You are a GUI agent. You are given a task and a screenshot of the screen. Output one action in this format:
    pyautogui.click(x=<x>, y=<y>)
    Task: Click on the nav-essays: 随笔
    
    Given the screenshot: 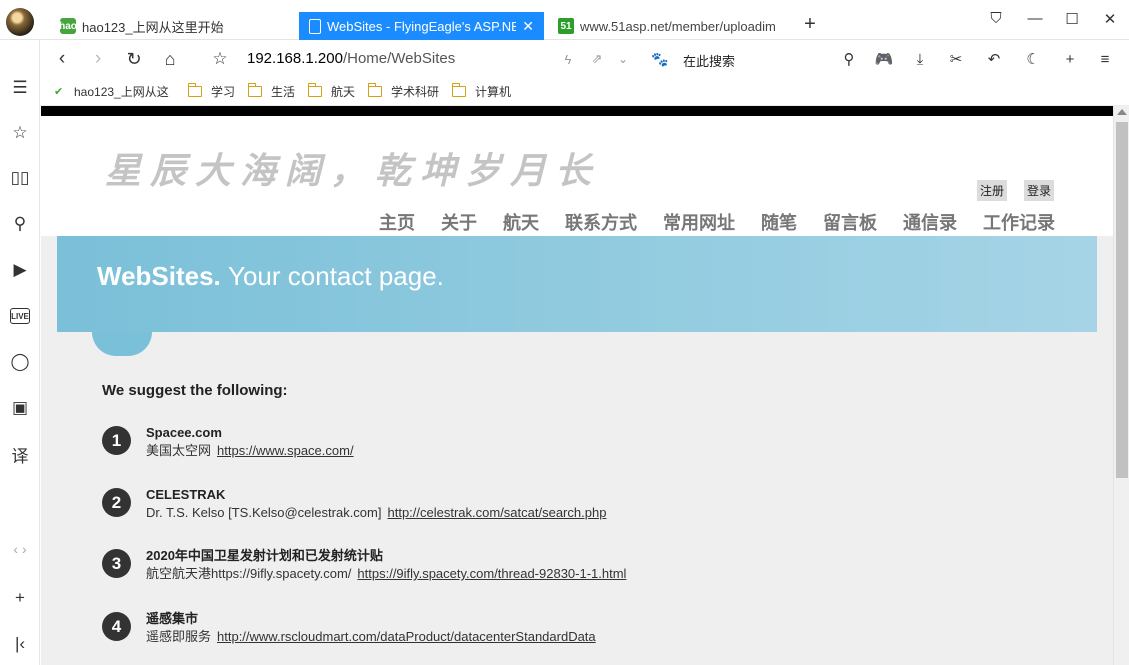 What is the action you would take?
    pyautogui.click(x=779, y=222)
    